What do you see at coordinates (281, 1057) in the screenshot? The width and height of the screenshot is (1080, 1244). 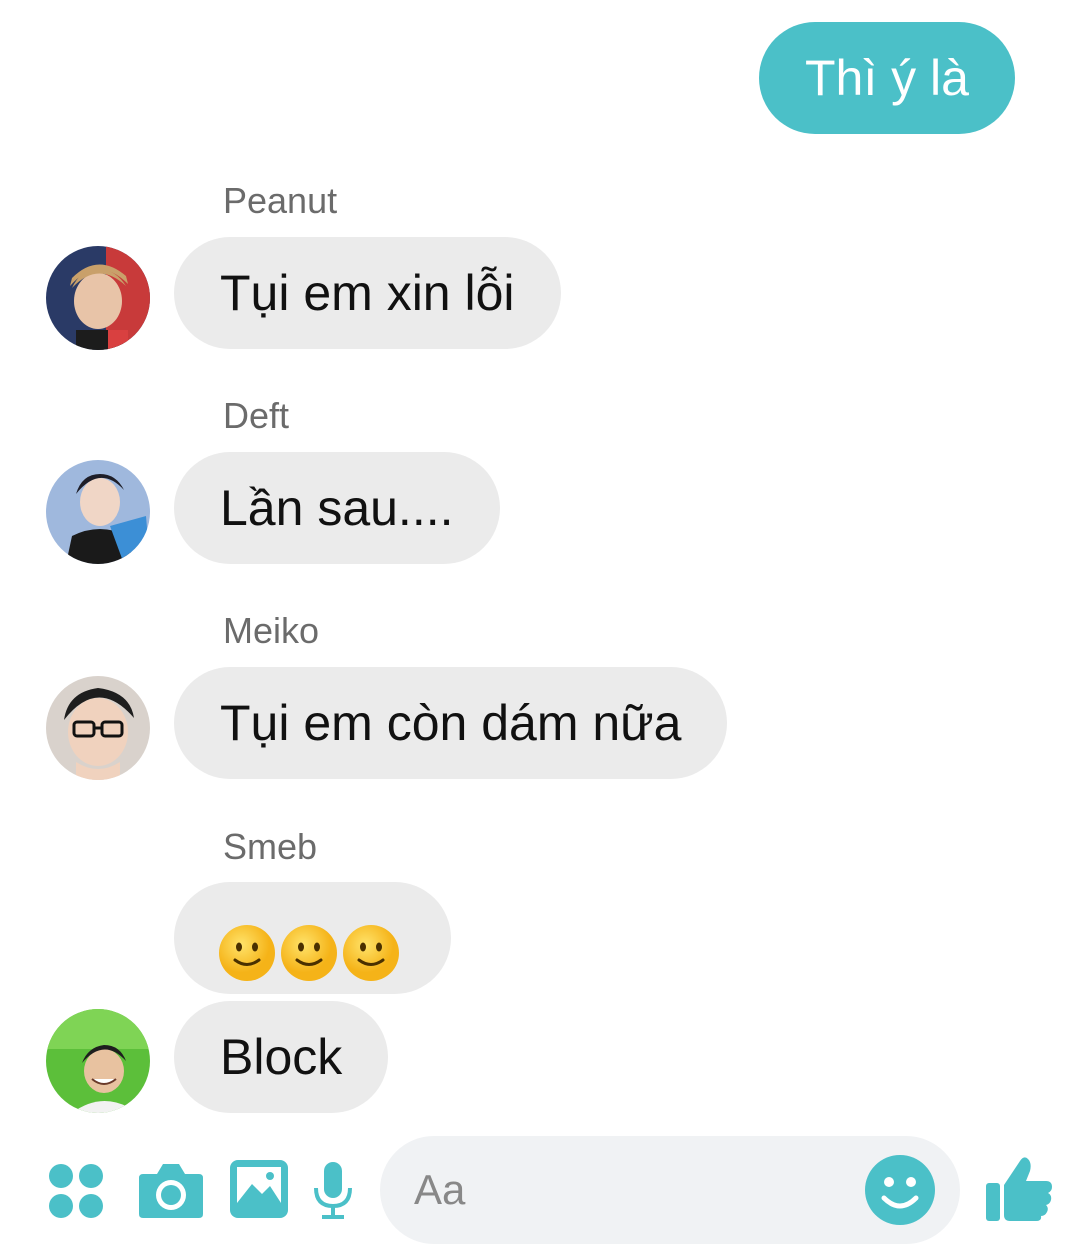 I see `message-bubble-smeb-text: Block` at bounding box center [281, 1057].